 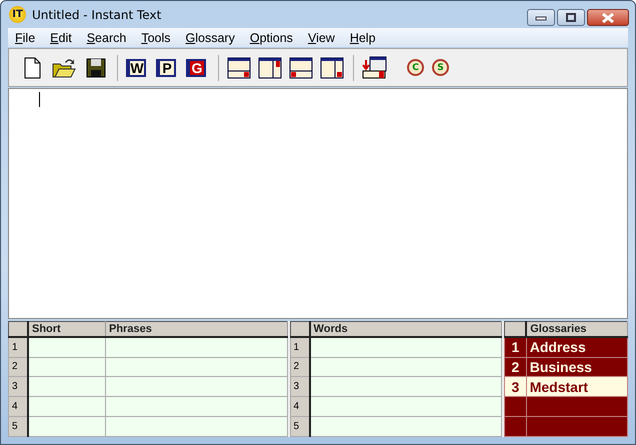 What do you see at coordinates (515, 386) in the screenshot?
I see `entry-number-cell: 3` at bounding box center [515, 386].